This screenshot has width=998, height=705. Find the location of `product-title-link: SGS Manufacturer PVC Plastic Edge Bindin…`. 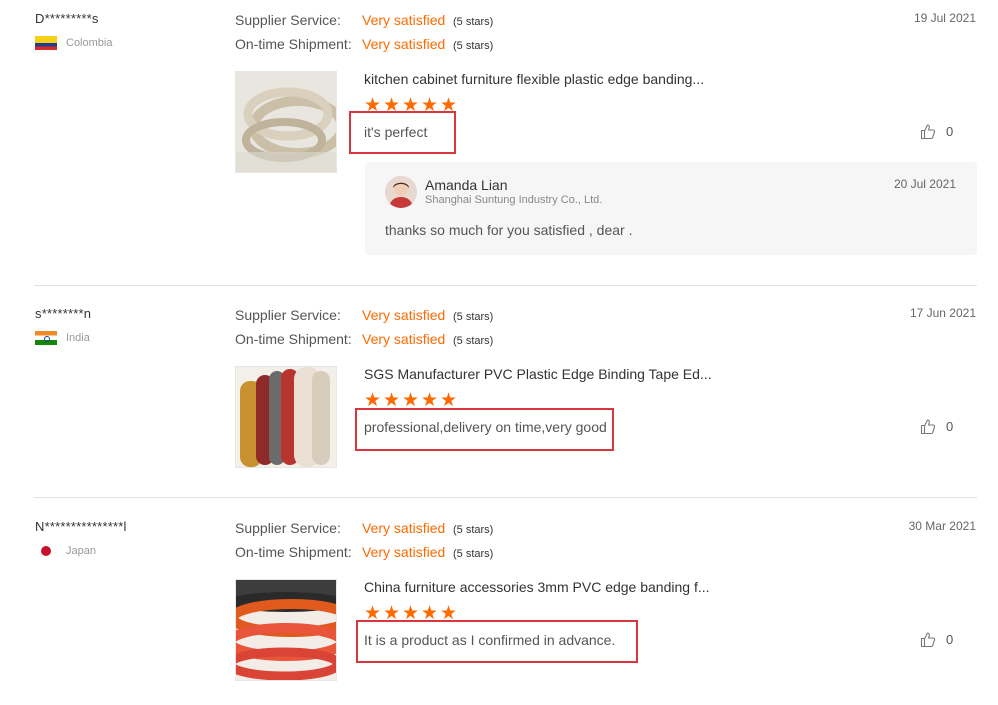

product-title-link: SGS Manufacturer PVC Plastic Edge Bindin… is located at coordinates (538, 374).